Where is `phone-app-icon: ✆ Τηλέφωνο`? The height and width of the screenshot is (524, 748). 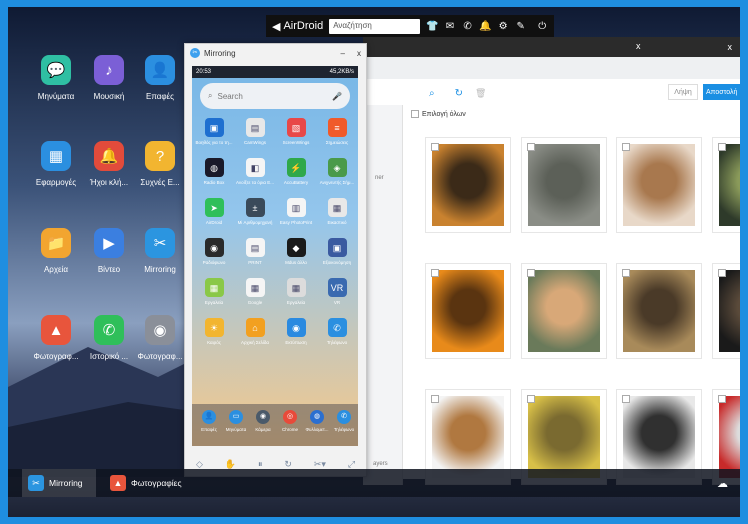
phone-app-icon: ✆ Τηλέφωνο is located at coordinates (337, 332).